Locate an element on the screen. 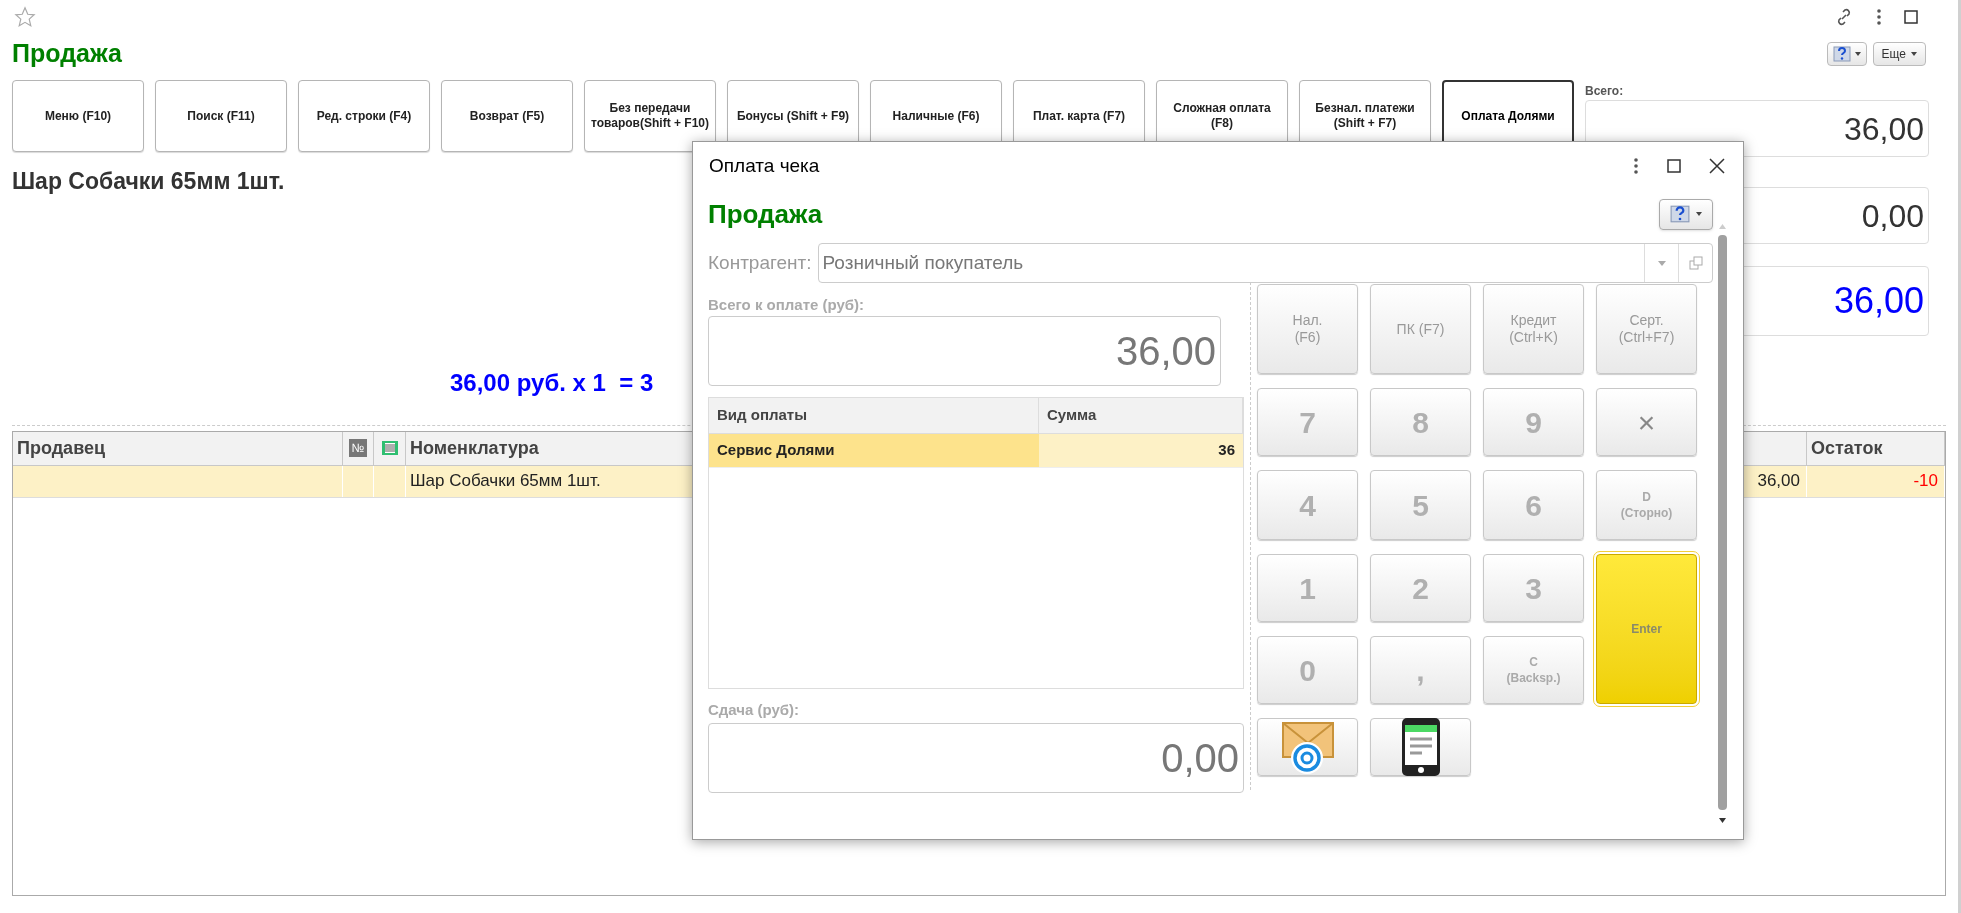  toolbar-button: Меню (F10) is located at coordinates (78, 116).